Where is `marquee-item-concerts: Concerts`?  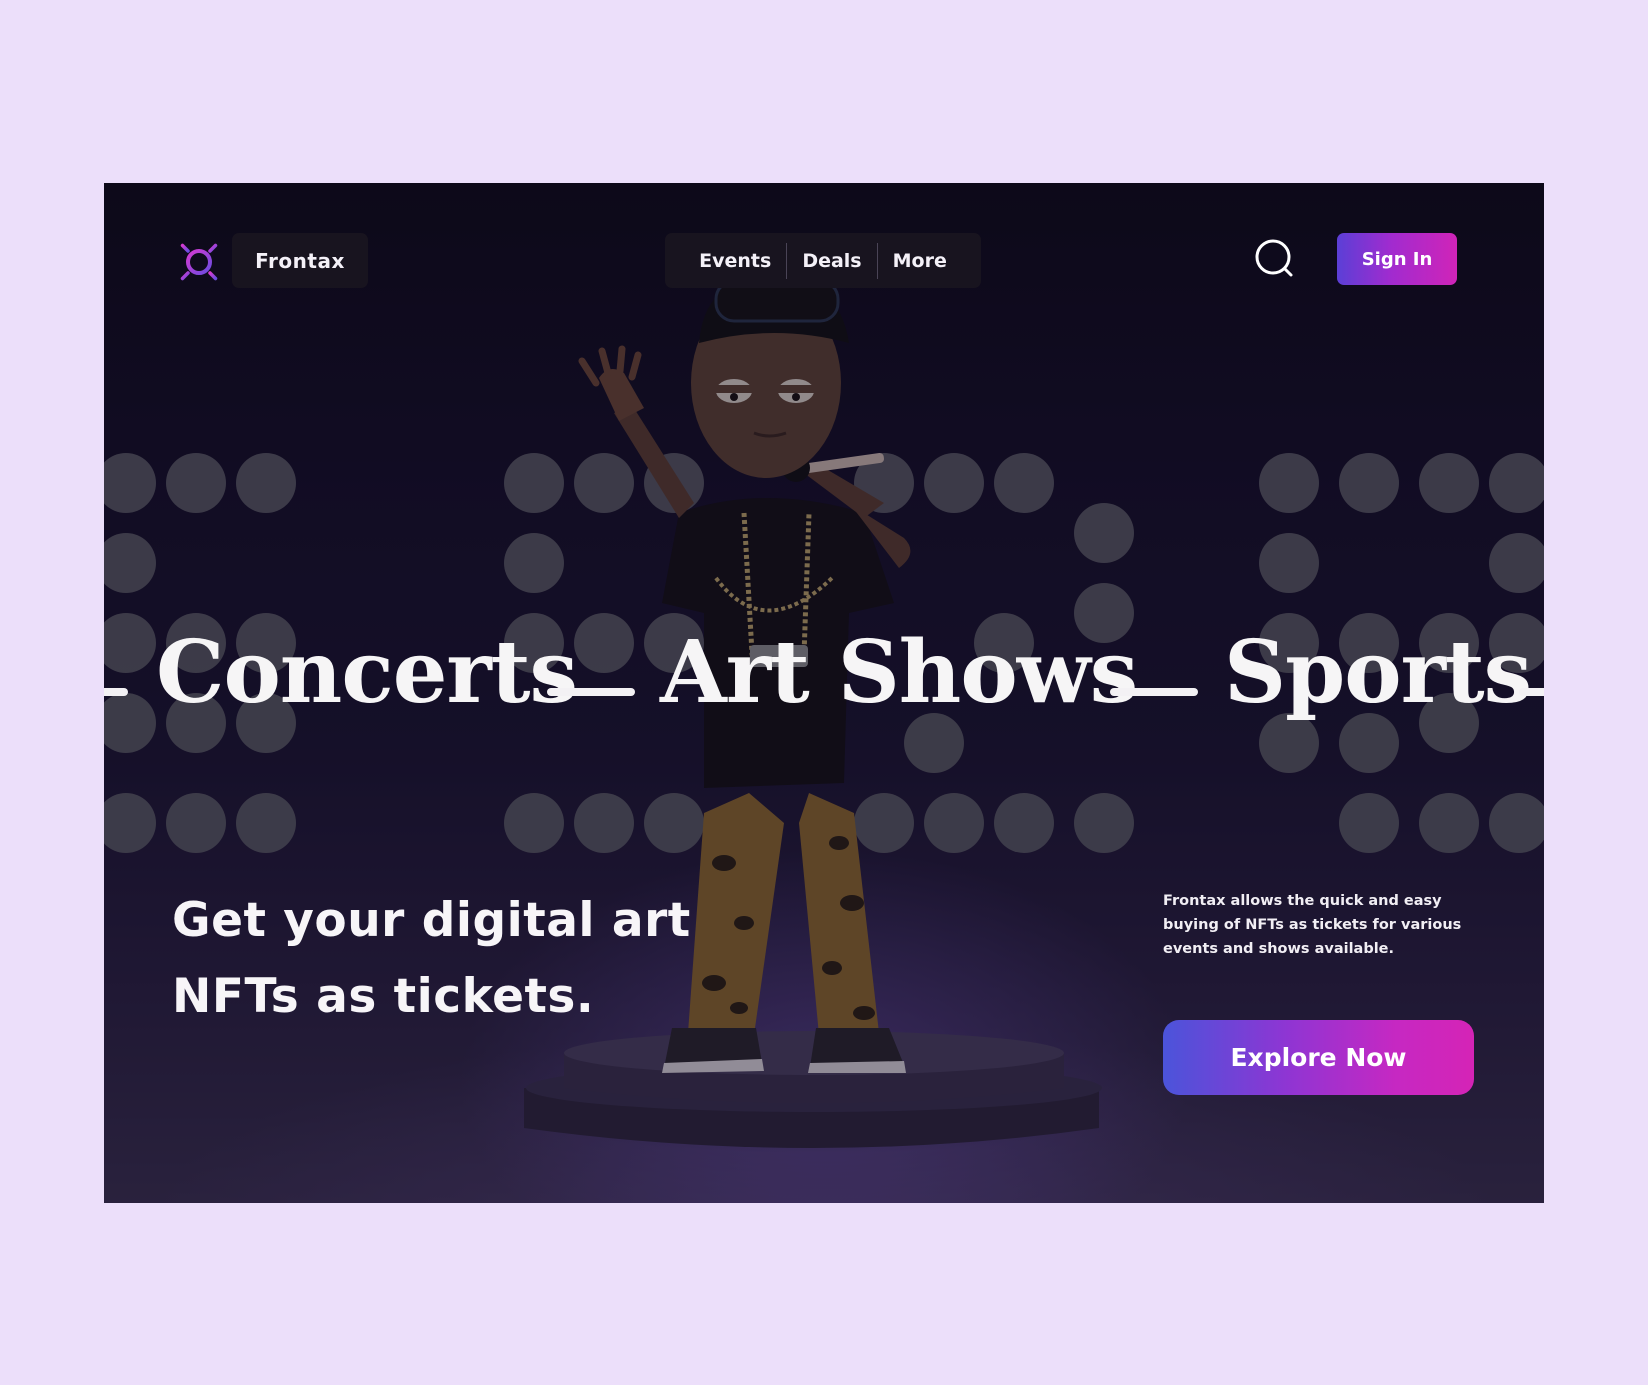 marquee-item-concerts: Concerts is located at coordinates (367, 672).